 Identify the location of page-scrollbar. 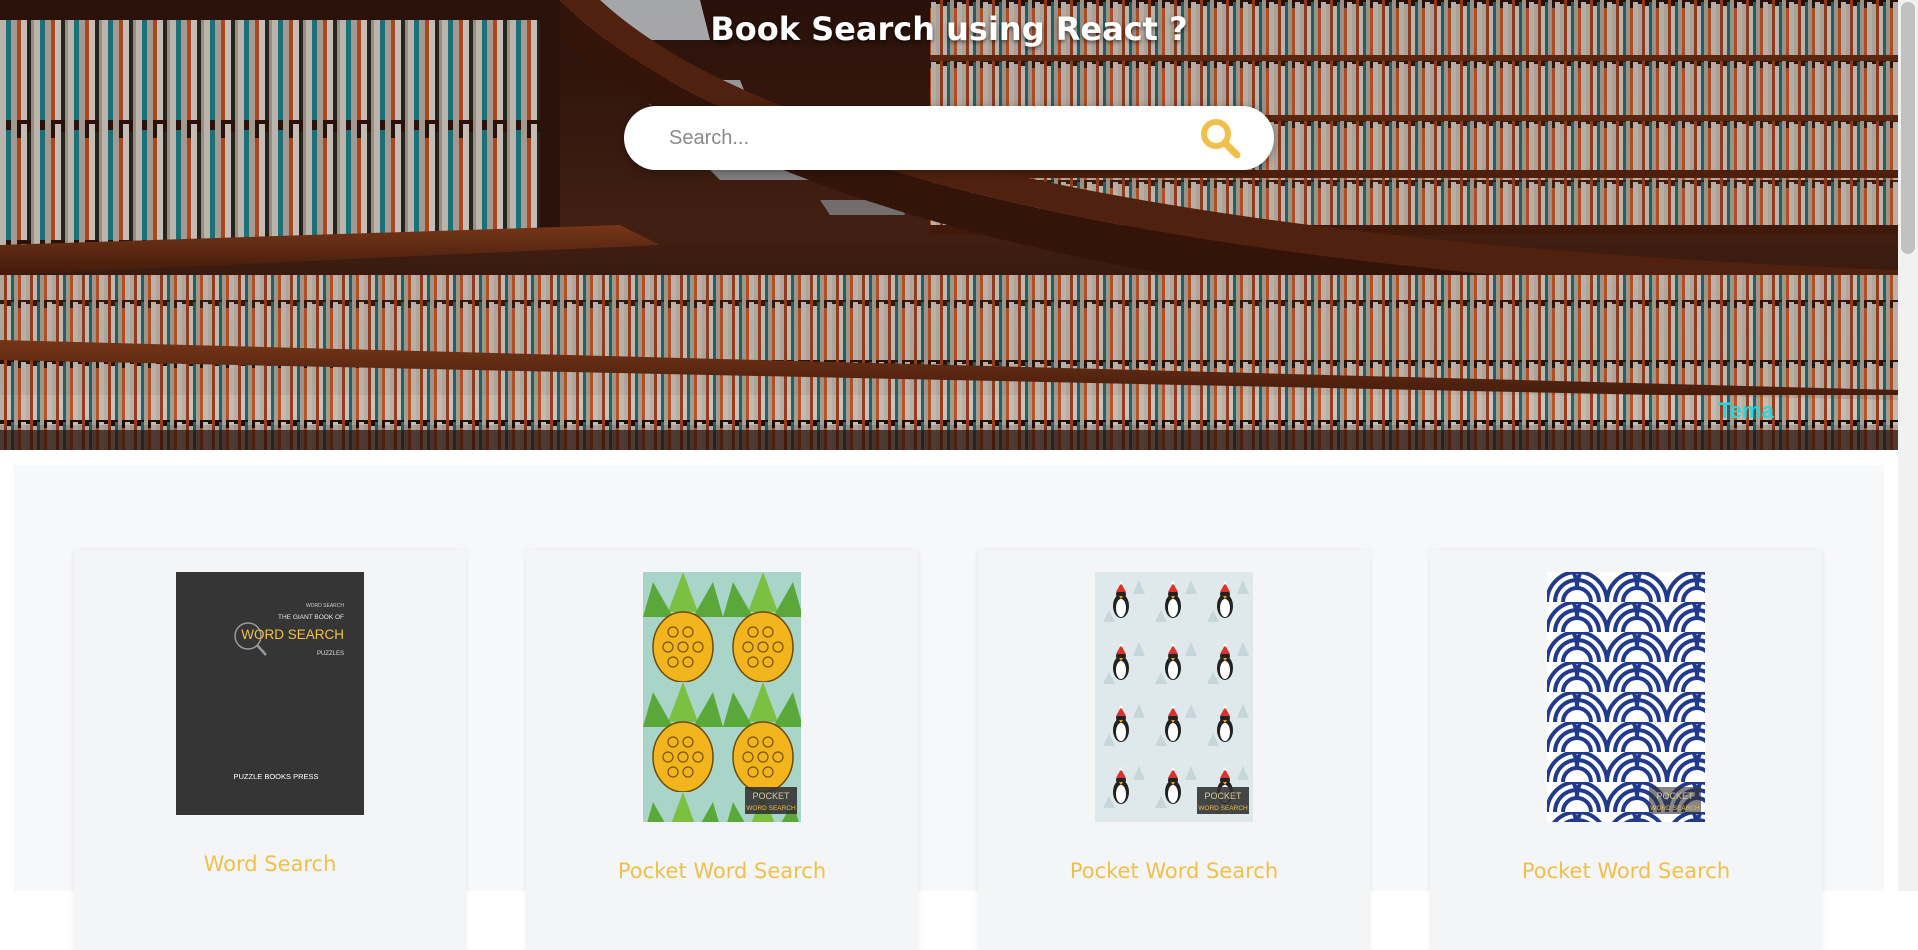
(1908, 445).